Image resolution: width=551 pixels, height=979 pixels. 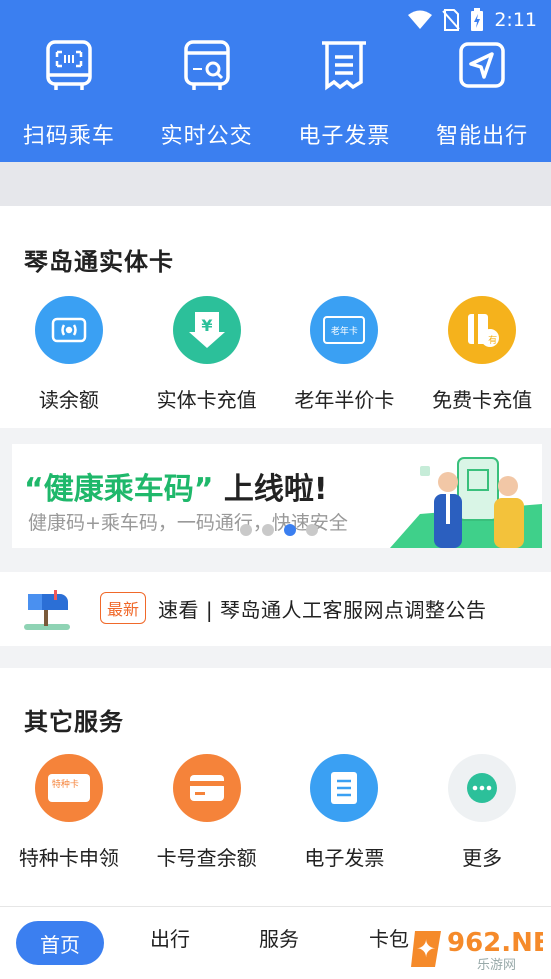 What do you see at coordinates (279, 937) in the screenshot?
I see `tab-services: 服务` at bounding box center [279, 937].